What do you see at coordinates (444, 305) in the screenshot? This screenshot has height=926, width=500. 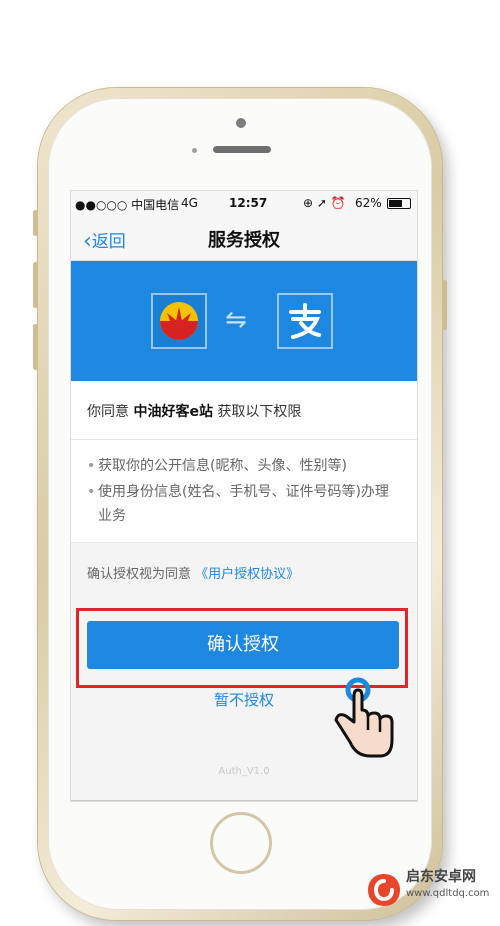 I see `power-button` at bounding box center [444, 305].